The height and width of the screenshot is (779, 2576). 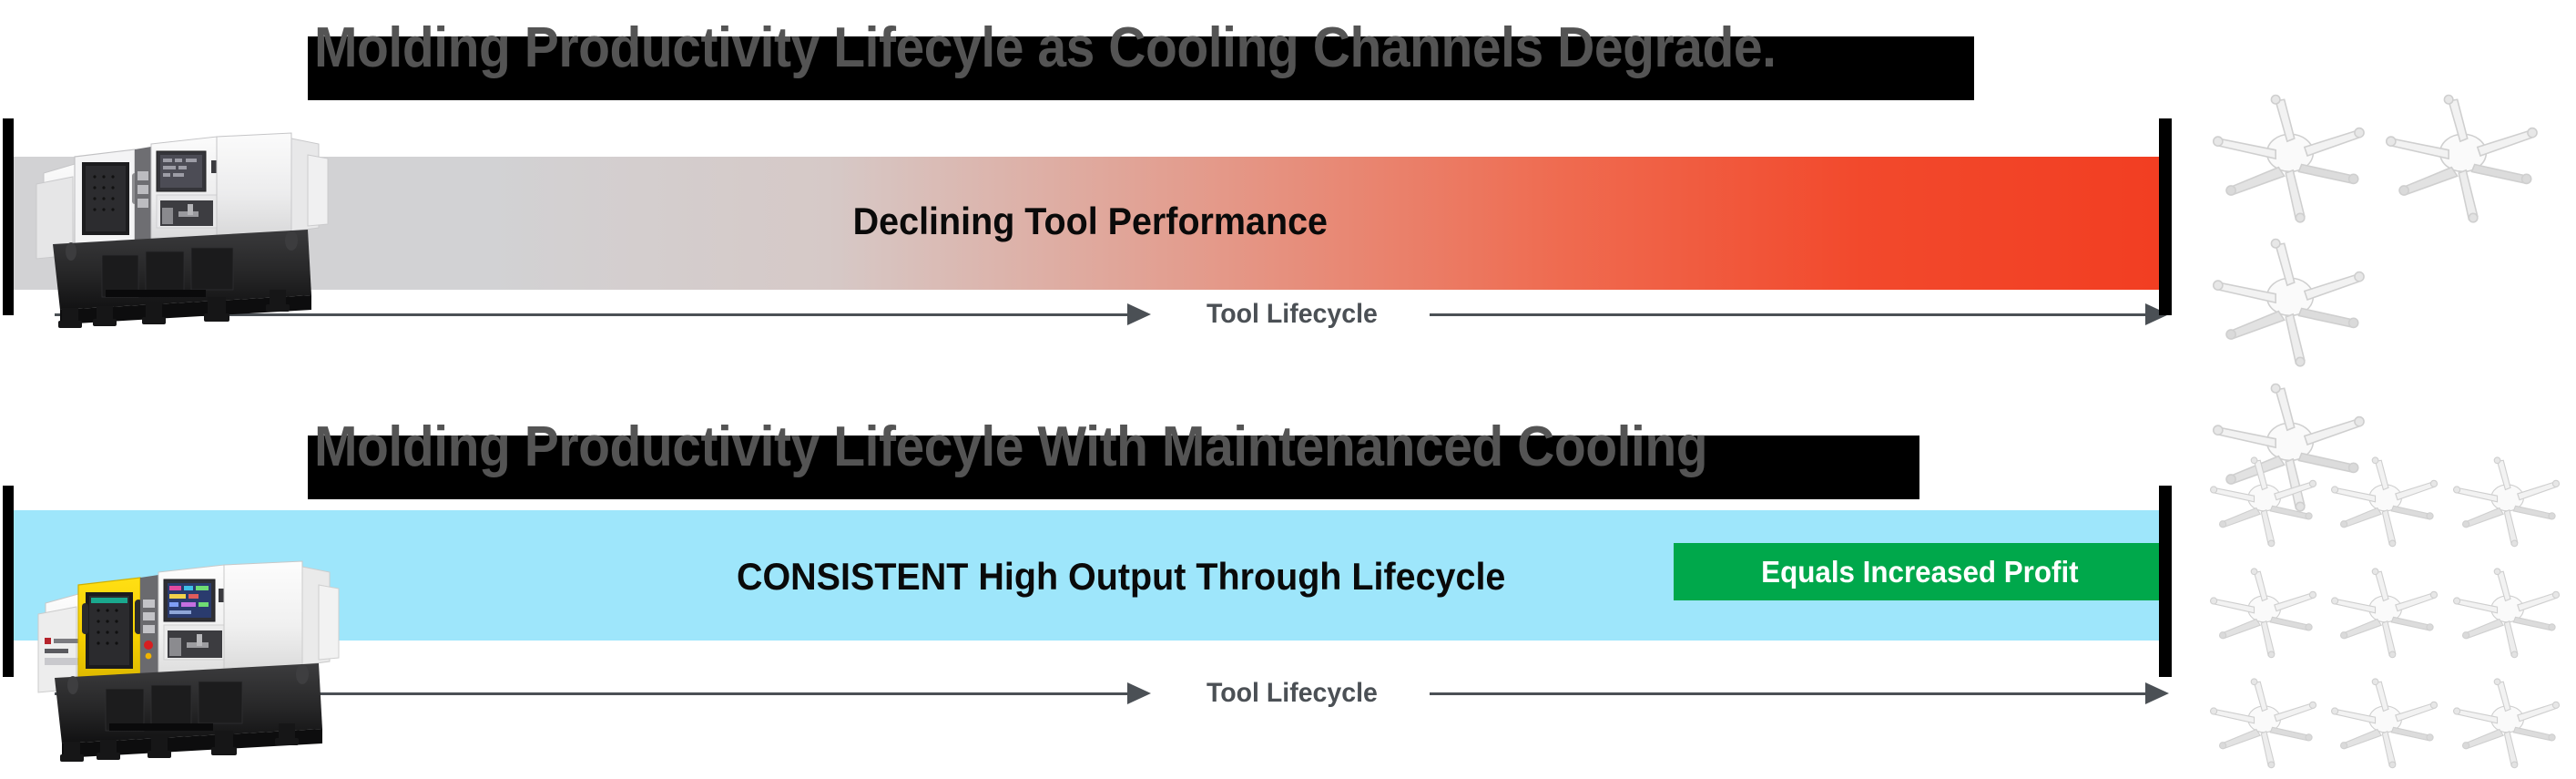 What do you see at coordinates (2165, 581) in the screenshot?
I see `section-2-right-endcap` at bounding box center [2165, 581].